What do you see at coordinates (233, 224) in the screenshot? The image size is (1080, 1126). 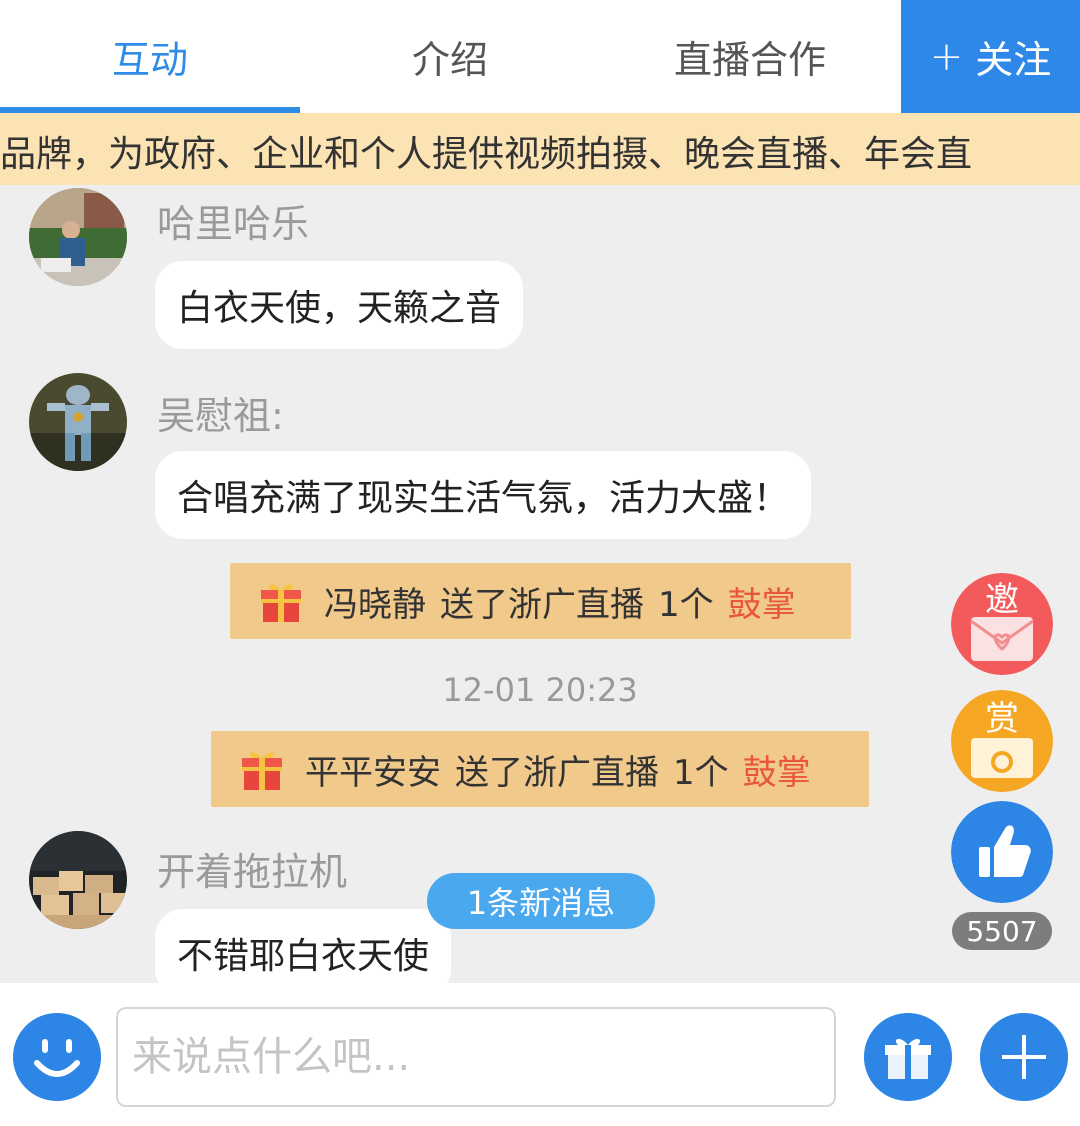 I see `message-username: 哈里哈乐` at bounding box center [233, 224].